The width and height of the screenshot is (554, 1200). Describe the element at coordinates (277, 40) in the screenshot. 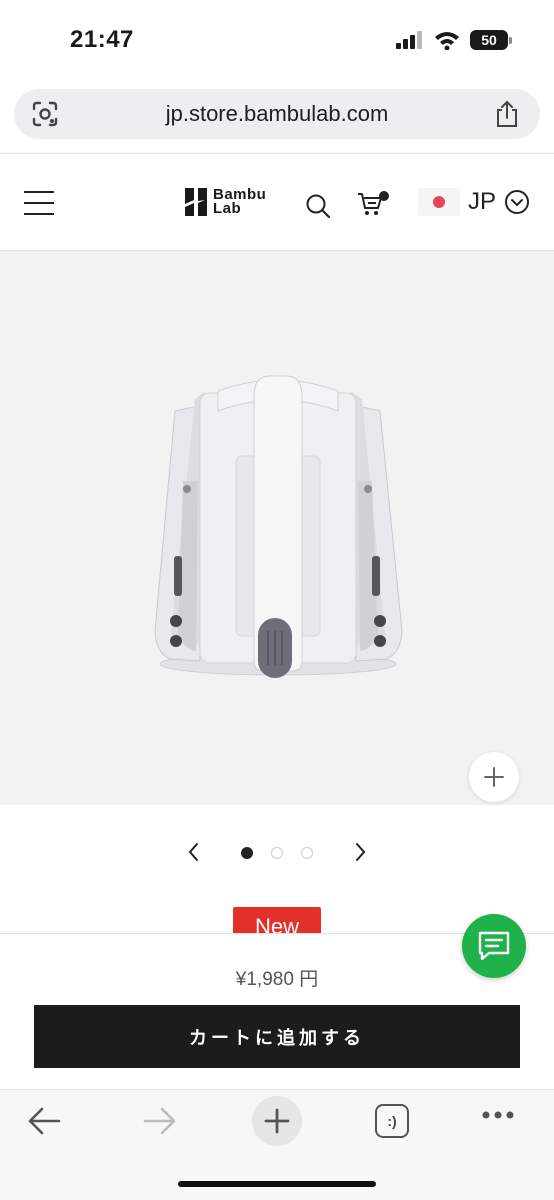

I see `status-bar: 21:47 50` at that location.